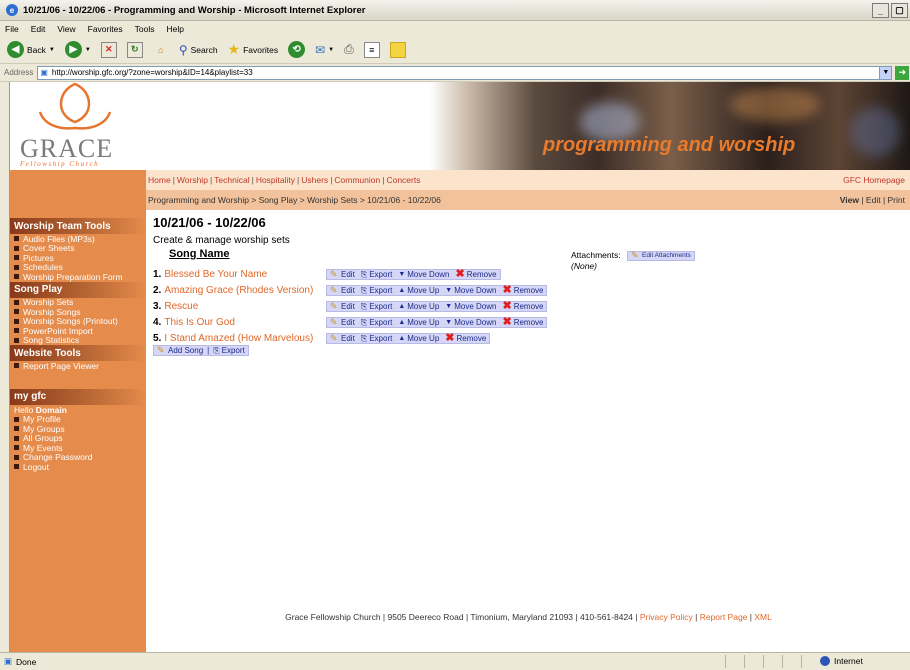 The width and height of the screenshot is (910, 670). What do you see at coordinates (398, 50) in the screenshot?
I see `messenger-button` at bounding box center [398, 50].